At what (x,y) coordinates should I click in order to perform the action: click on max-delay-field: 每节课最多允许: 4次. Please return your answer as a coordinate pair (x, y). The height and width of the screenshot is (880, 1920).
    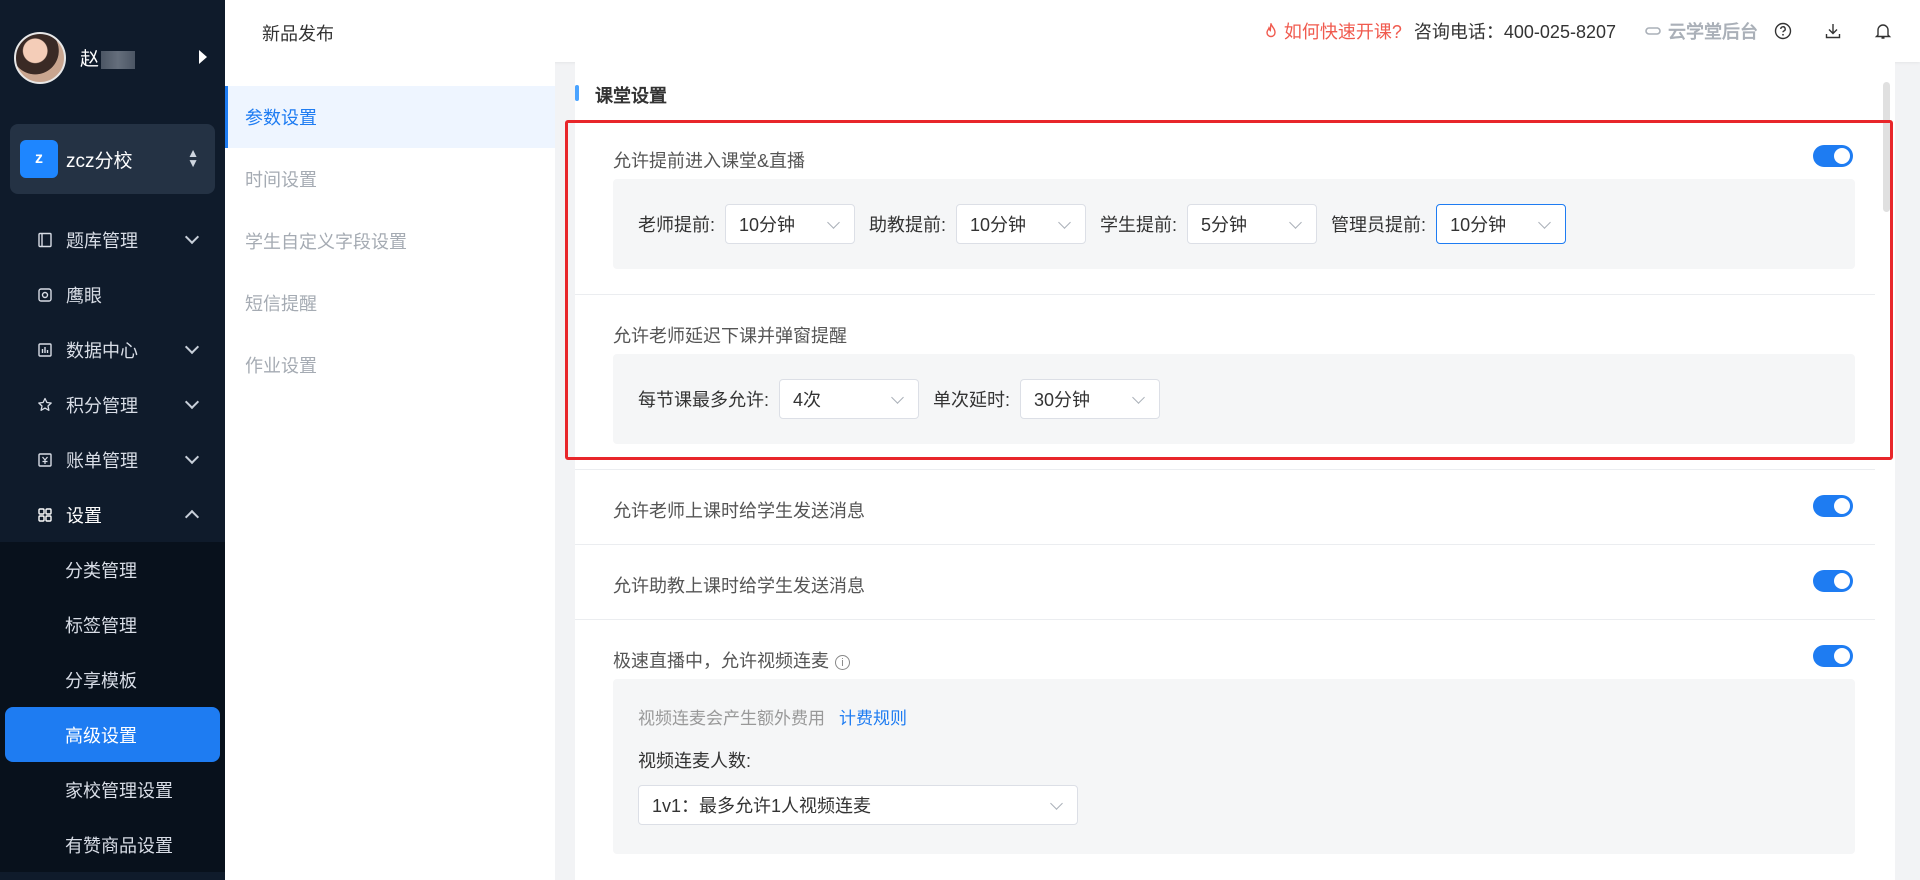
    Looking at the image, I should click on (779, 399).